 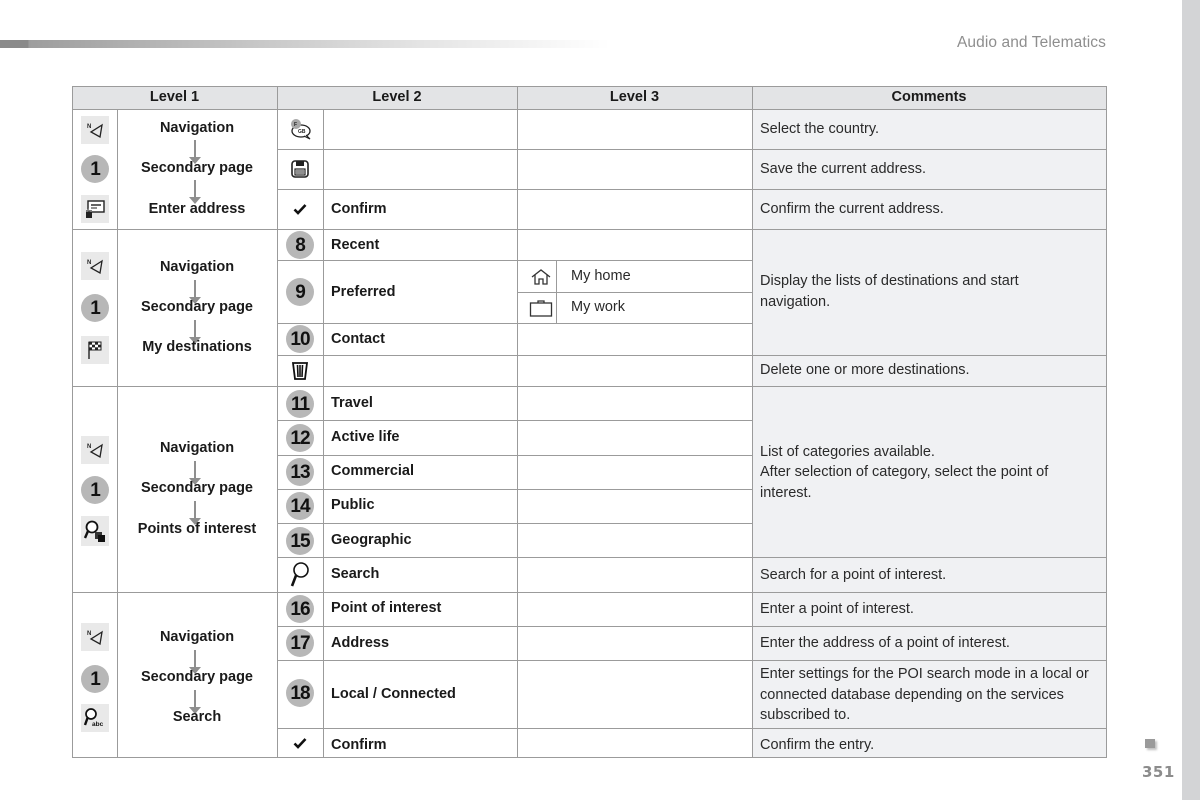 What do you see at coordinates (393, 694) in the screenshot?
I see `level2-label-local-connected: Local / Connected` at bounding box center [393, 694].